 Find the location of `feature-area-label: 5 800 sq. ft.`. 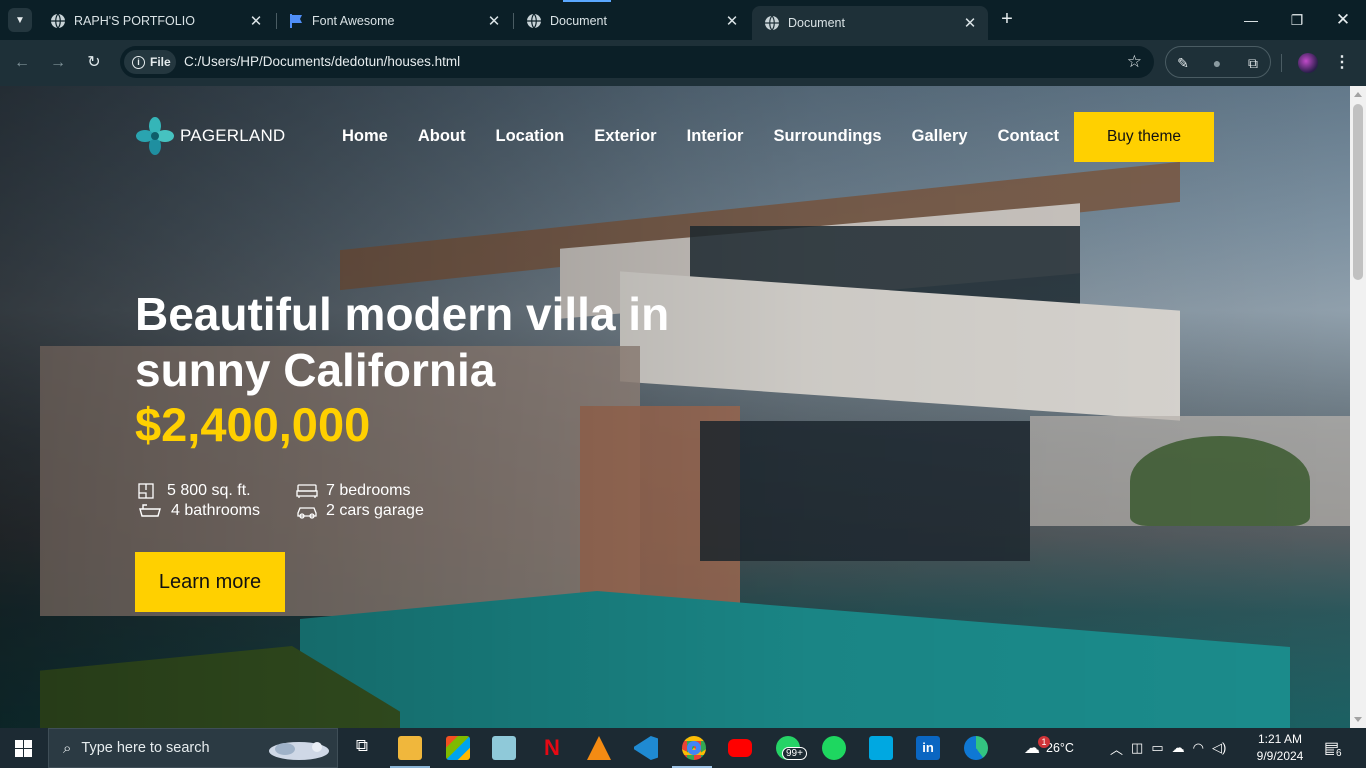

feature-area-label: 5 800 sq. ft. is located at coordinates (209, 490).